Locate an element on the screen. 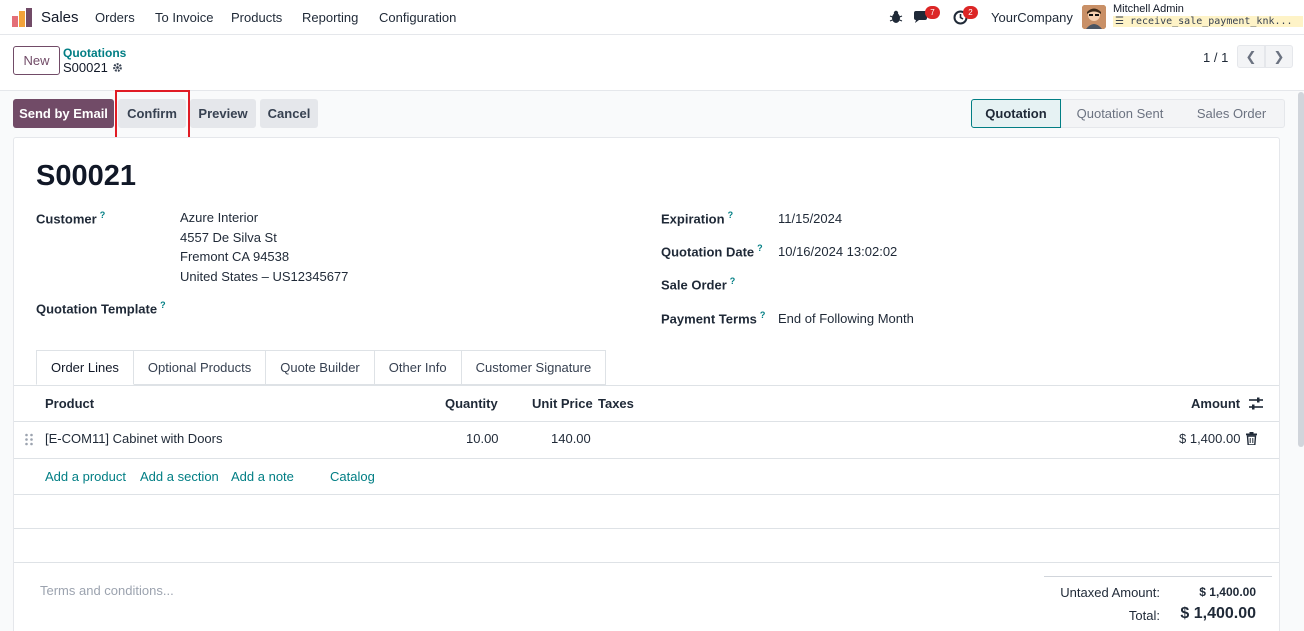 The width and height of the screenshot is (1304, 631). user-name: Mitchell Admin is located at coordinates (1148, 9).